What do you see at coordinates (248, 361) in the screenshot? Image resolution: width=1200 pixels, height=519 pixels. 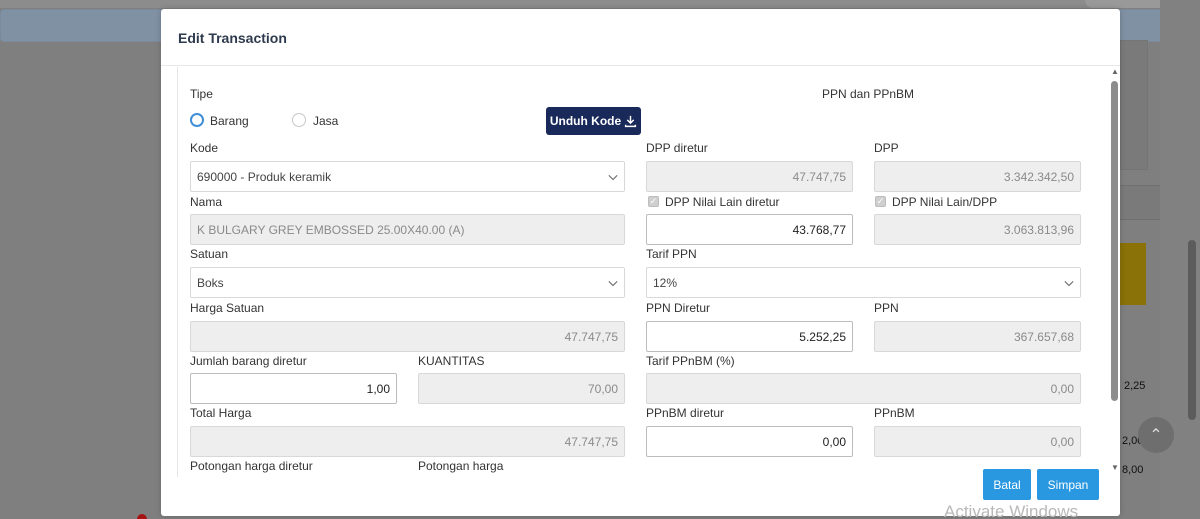 I see `jumlah-diretur-label: Jumlah barang diretur` at bounding box center [248, 361].